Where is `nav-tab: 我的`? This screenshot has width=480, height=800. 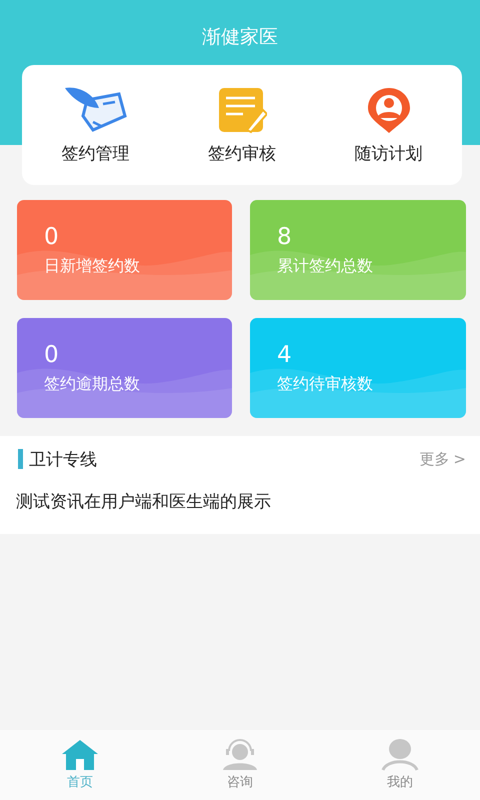
nav-tab: 我的 is located at coordinates (400, 765).